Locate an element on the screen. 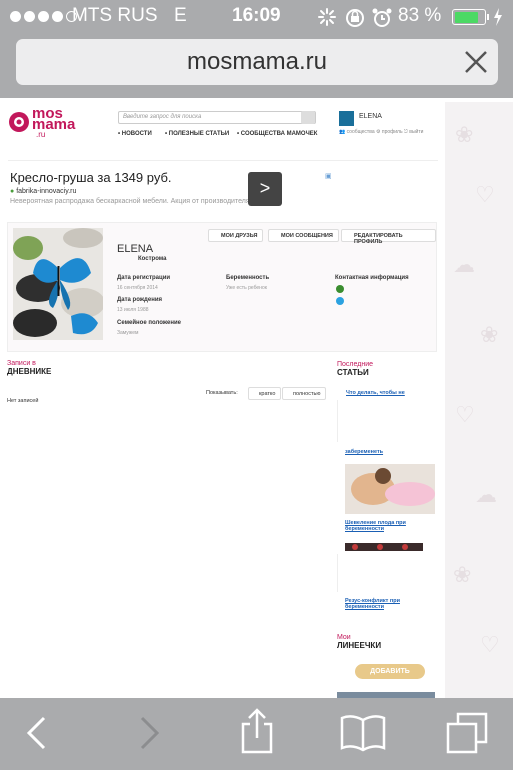 The image size is (513, 770). nav-news: • НОВОСТИ is located at coordinates (135, 134).